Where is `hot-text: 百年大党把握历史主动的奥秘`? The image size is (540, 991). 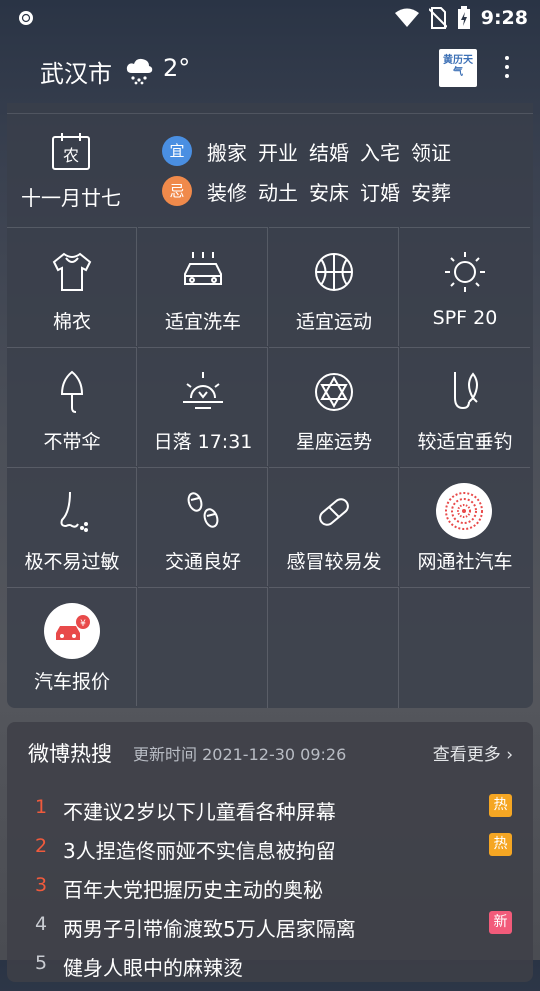
hot-text: 百年大党把握历史主动的奥秘 is located at coordinates (193, 890).